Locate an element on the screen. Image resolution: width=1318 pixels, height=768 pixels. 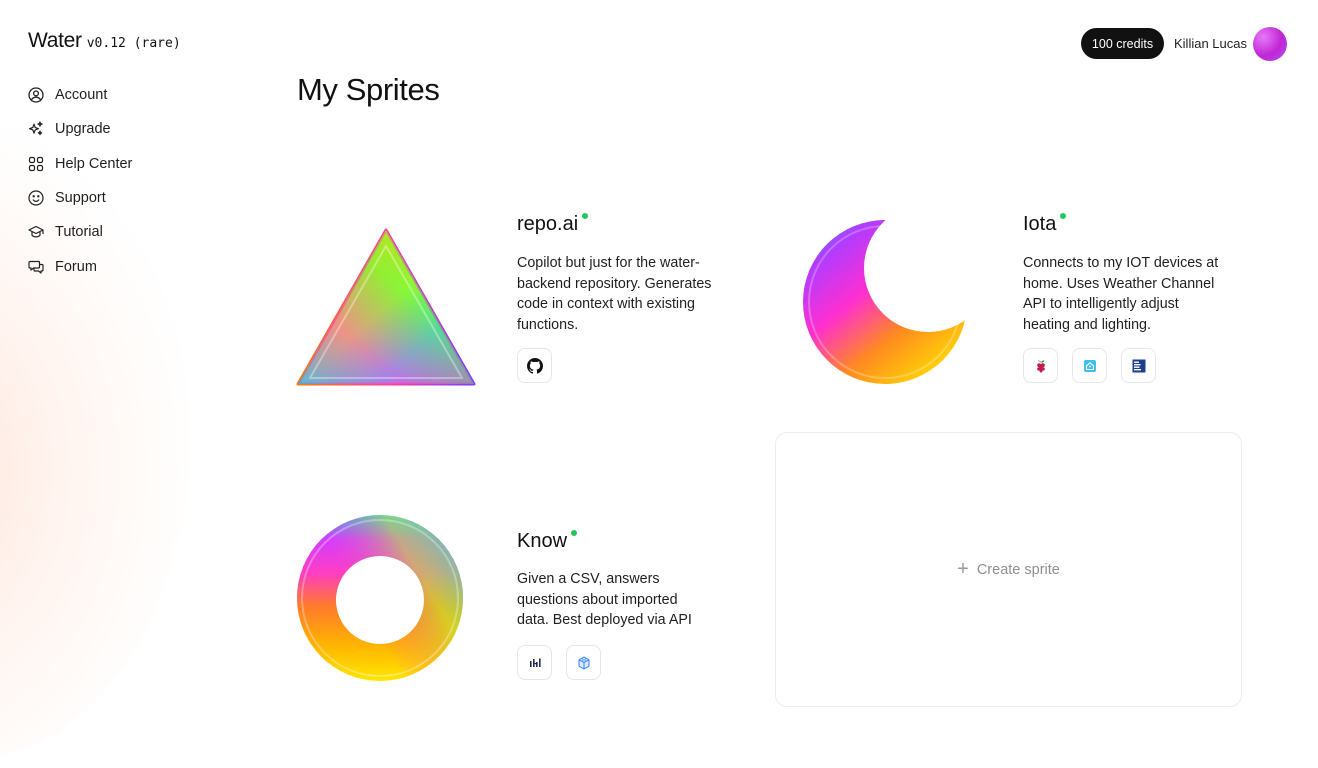
sprite-name: repo.ai is located at coordinates (548, 224).